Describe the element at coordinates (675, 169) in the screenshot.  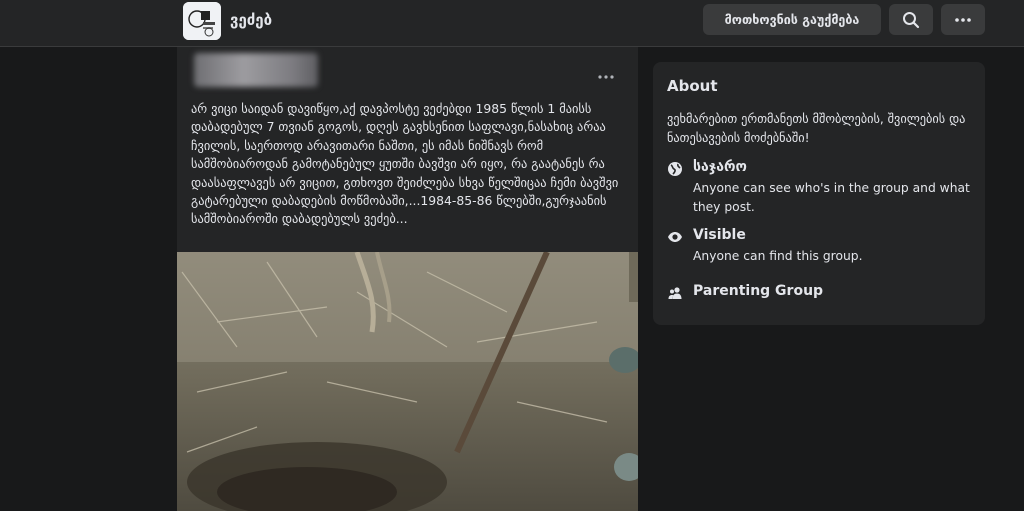
I see `globe-icon` at that location.